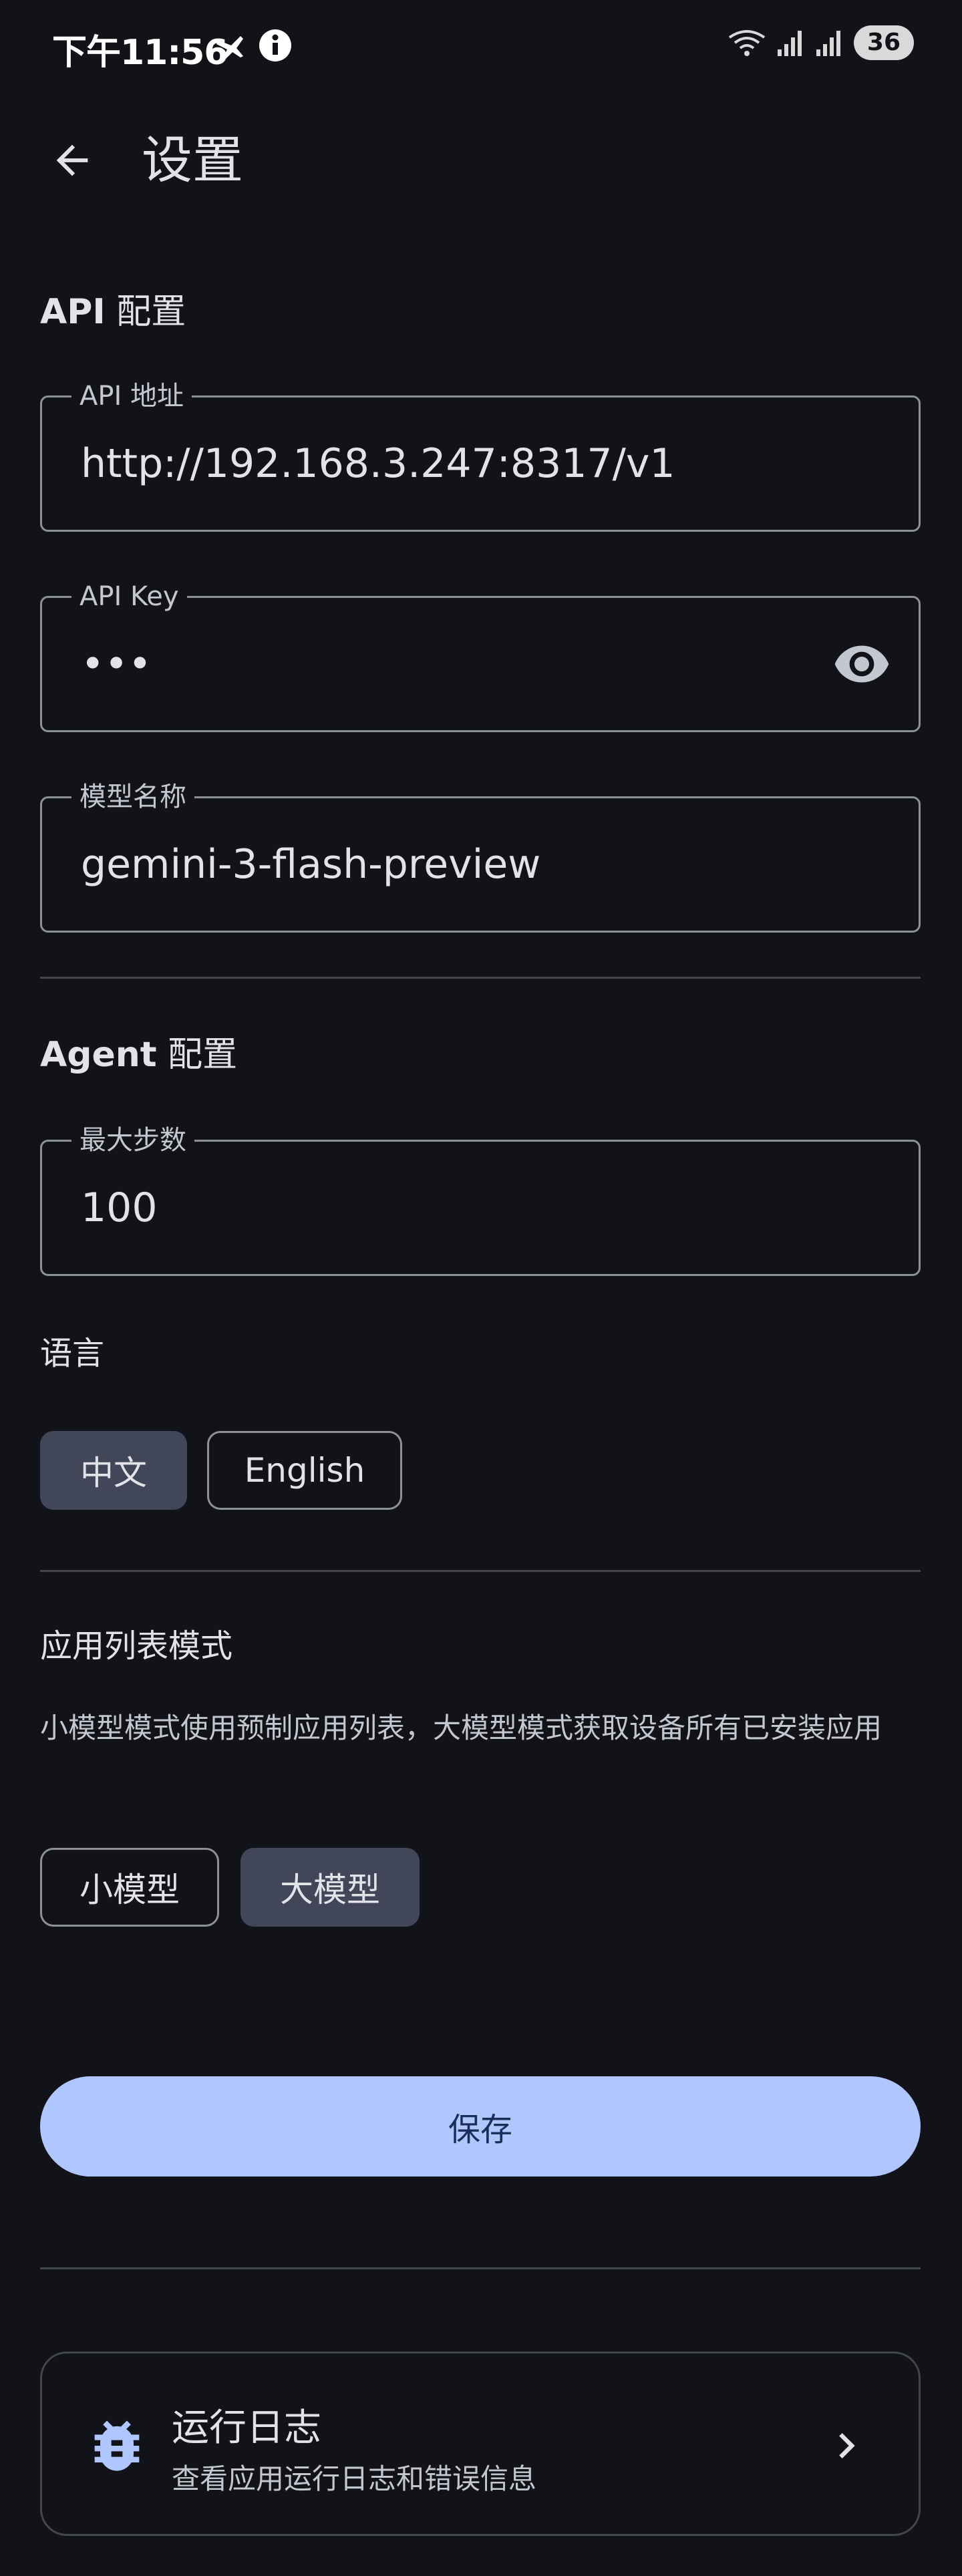 This screenshot has height=2576, width=962. What do you see at coordinates (254, 47) in the screenshot?
I see `status-left-icons` at bounding box center [254, 47].